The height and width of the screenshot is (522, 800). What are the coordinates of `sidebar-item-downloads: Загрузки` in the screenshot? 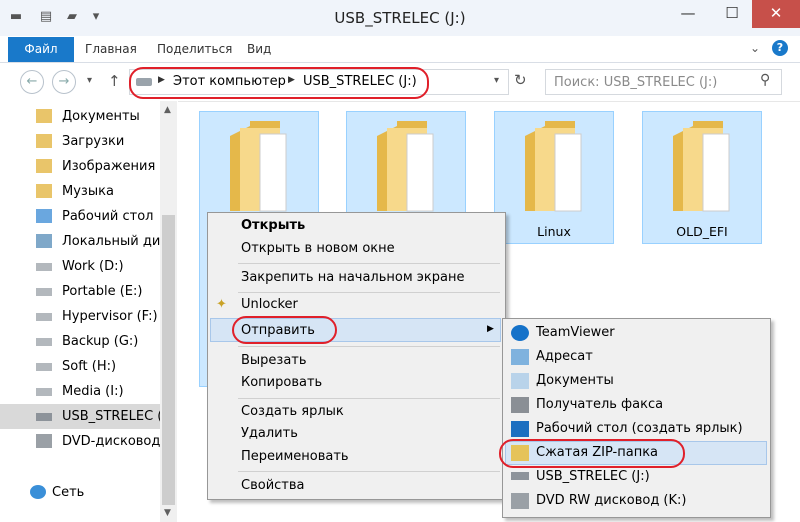 It's located at (80, 141).